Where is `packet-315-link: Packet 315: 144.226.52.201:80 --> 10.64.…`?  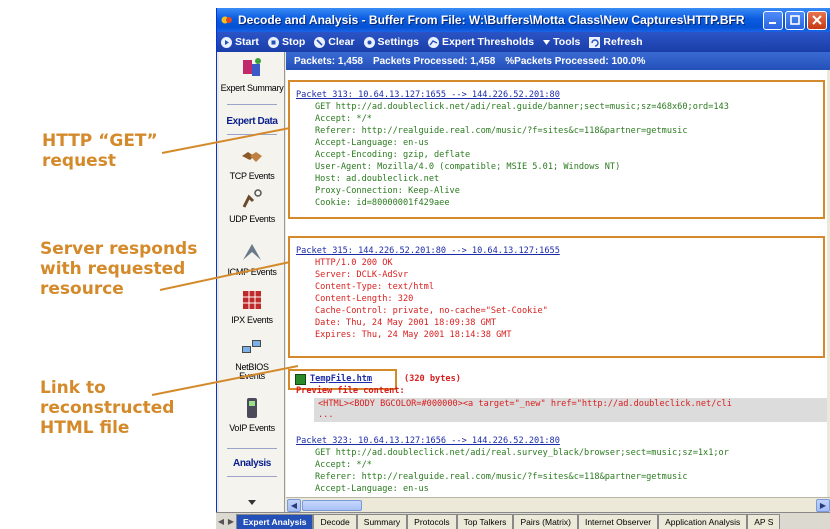 packet-315-link: Packet 315: 144.226.52.201:80 --> 10.64.… is located at coordinates (428, 251).